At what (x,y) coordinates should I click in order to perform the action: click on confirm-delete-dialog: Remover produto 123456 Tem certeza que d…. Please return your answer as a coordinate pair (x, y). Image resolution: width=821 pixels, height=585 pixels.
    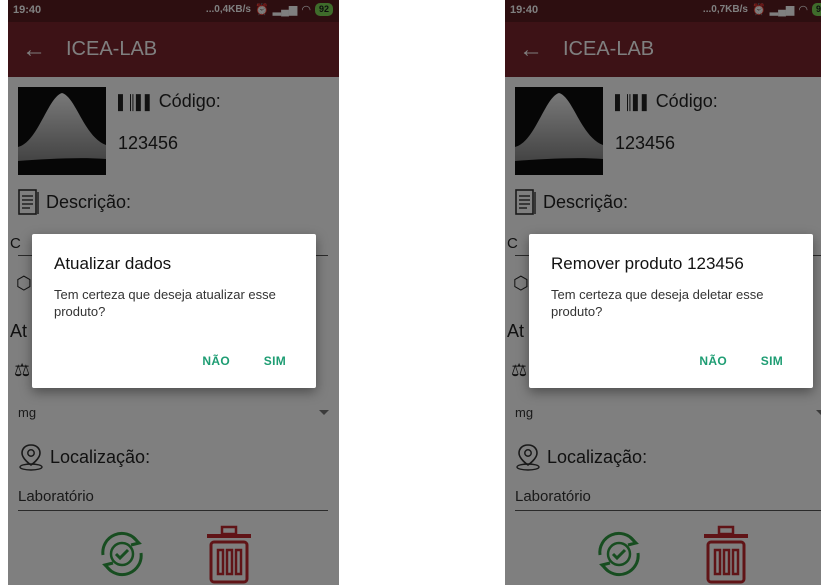
    Looking at the image, I should click on (671, 311).